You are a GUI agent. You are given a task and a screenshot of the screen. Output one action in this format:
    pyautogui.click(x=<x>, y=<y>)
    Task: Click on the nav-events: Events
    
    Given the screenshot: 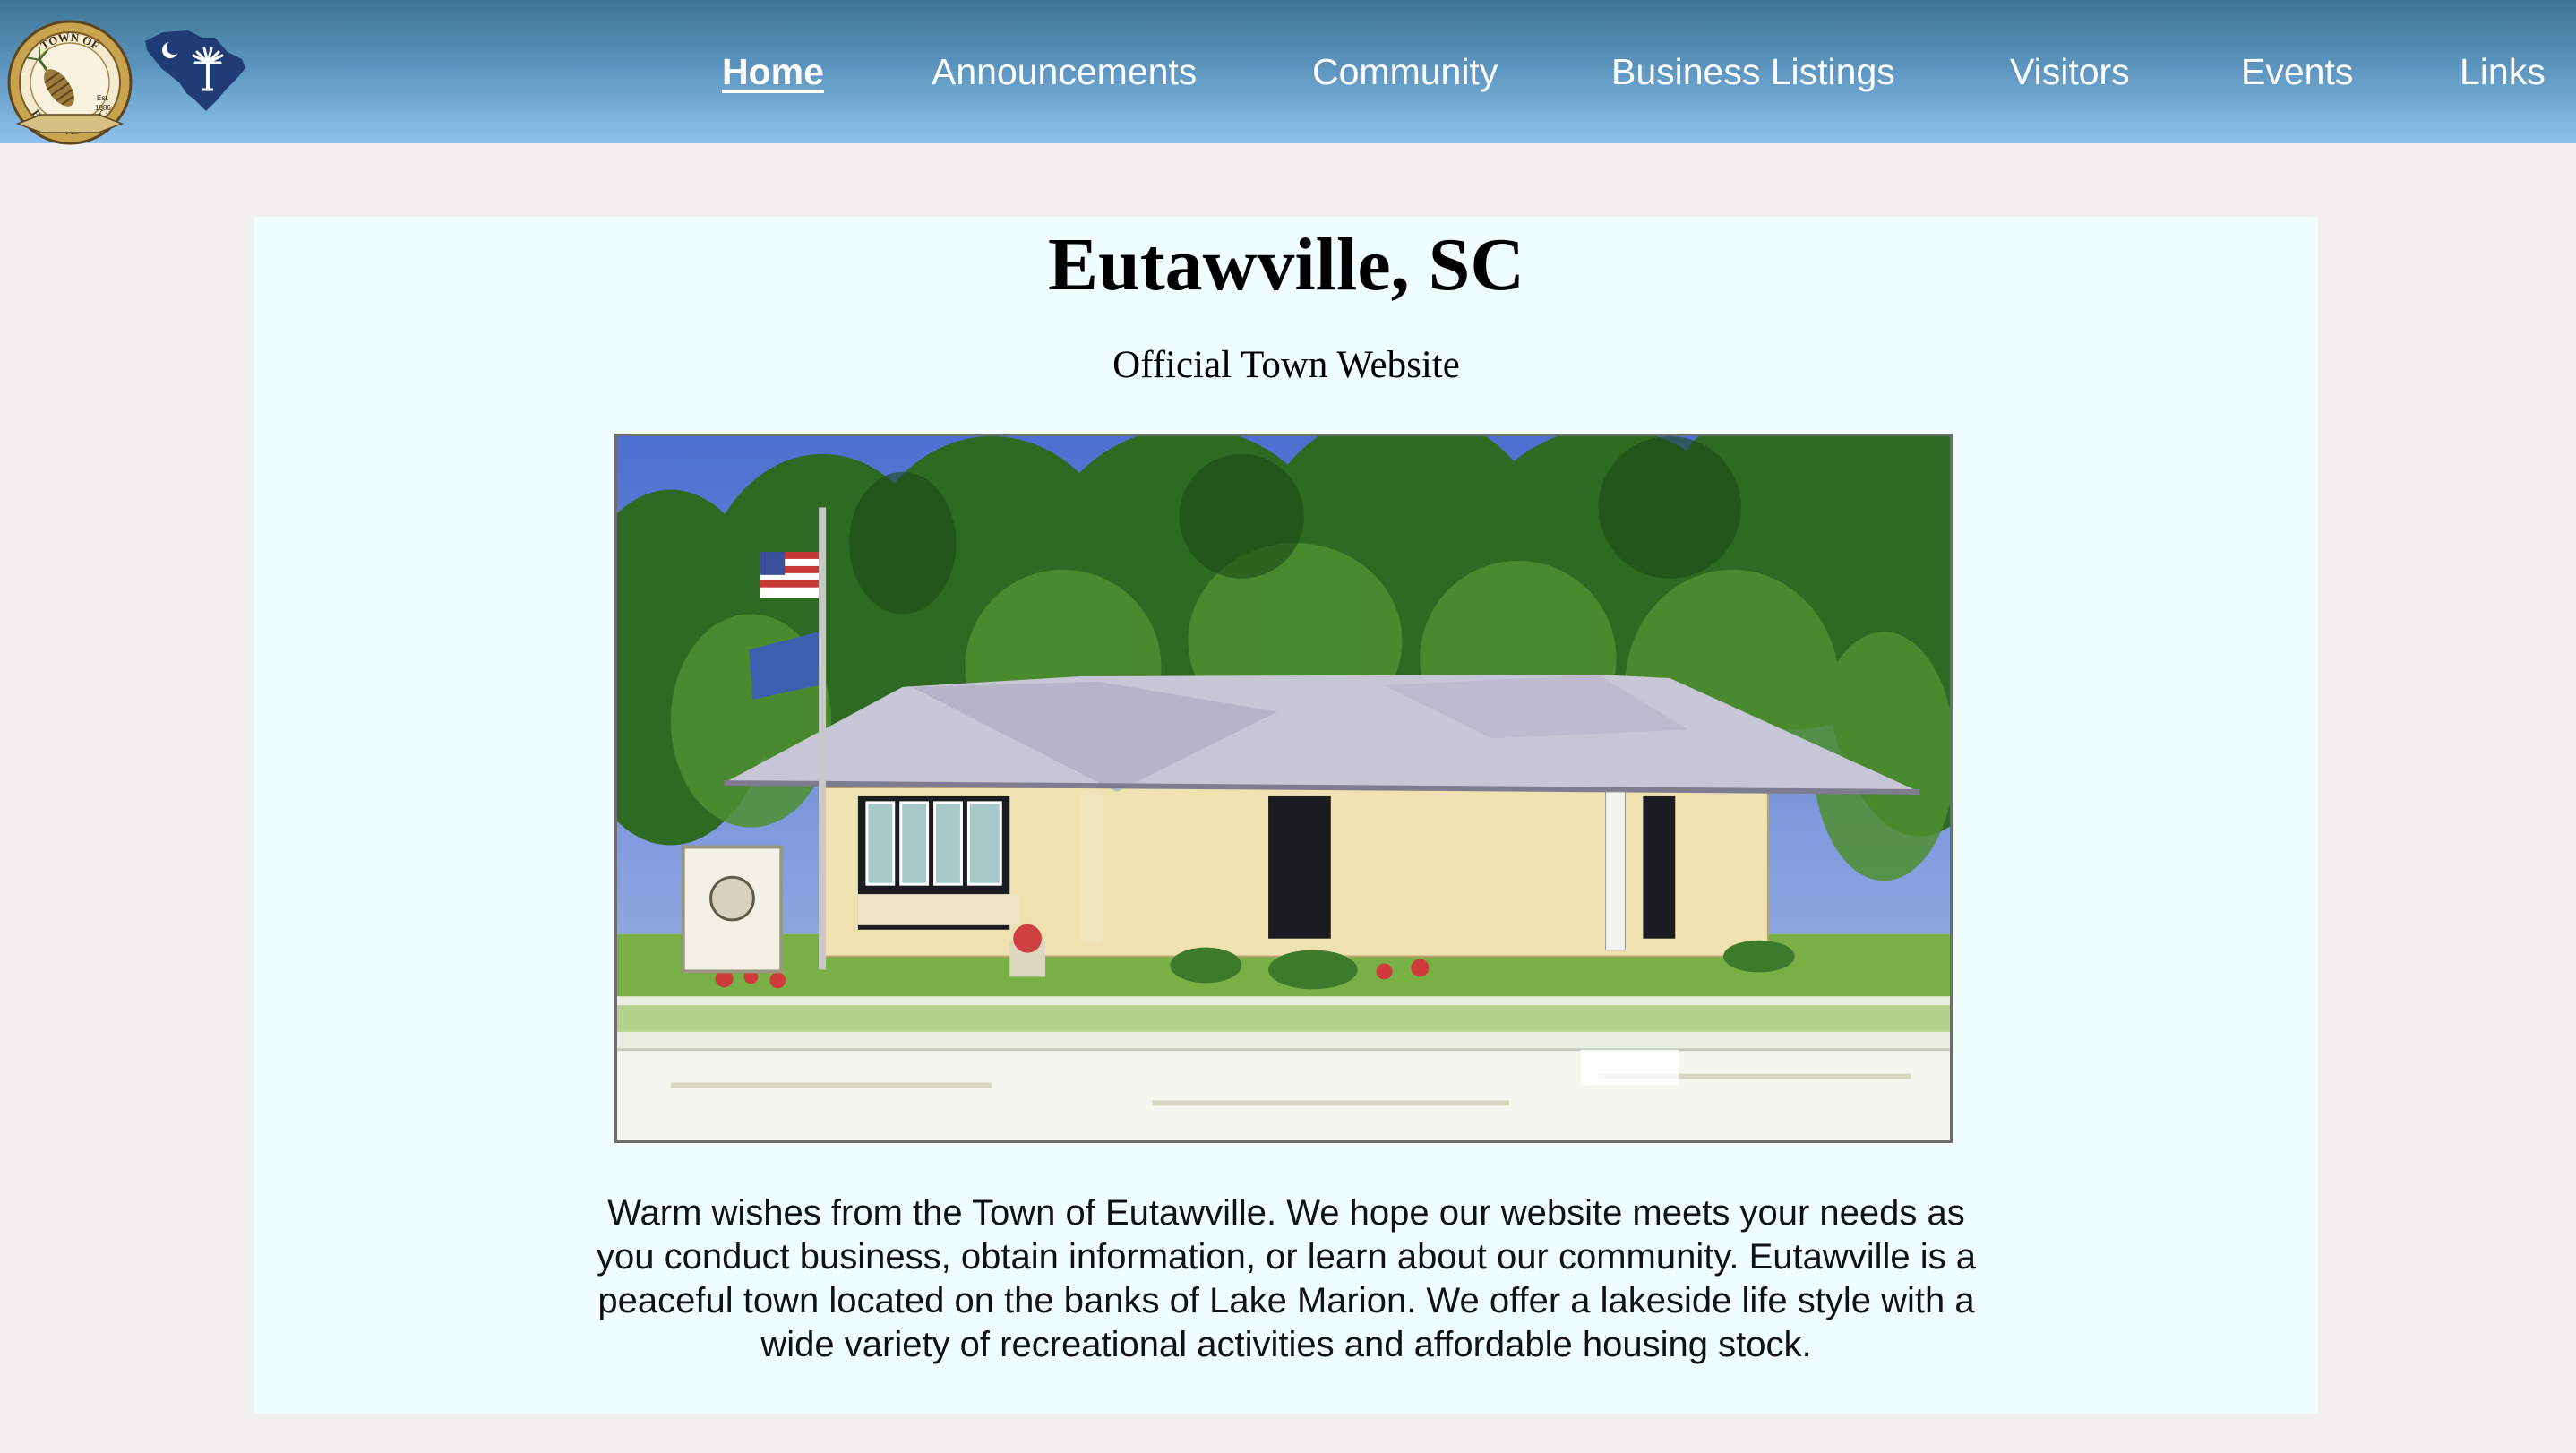 What is the action you would take?
    pyautogui.click(x=2297, y=72)
    